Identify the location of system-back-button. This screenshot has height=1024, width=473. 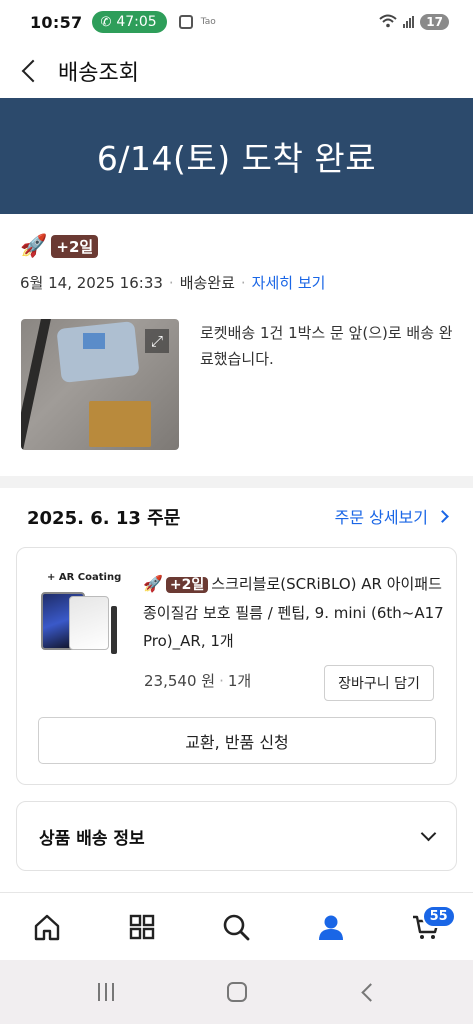
(368, 992).